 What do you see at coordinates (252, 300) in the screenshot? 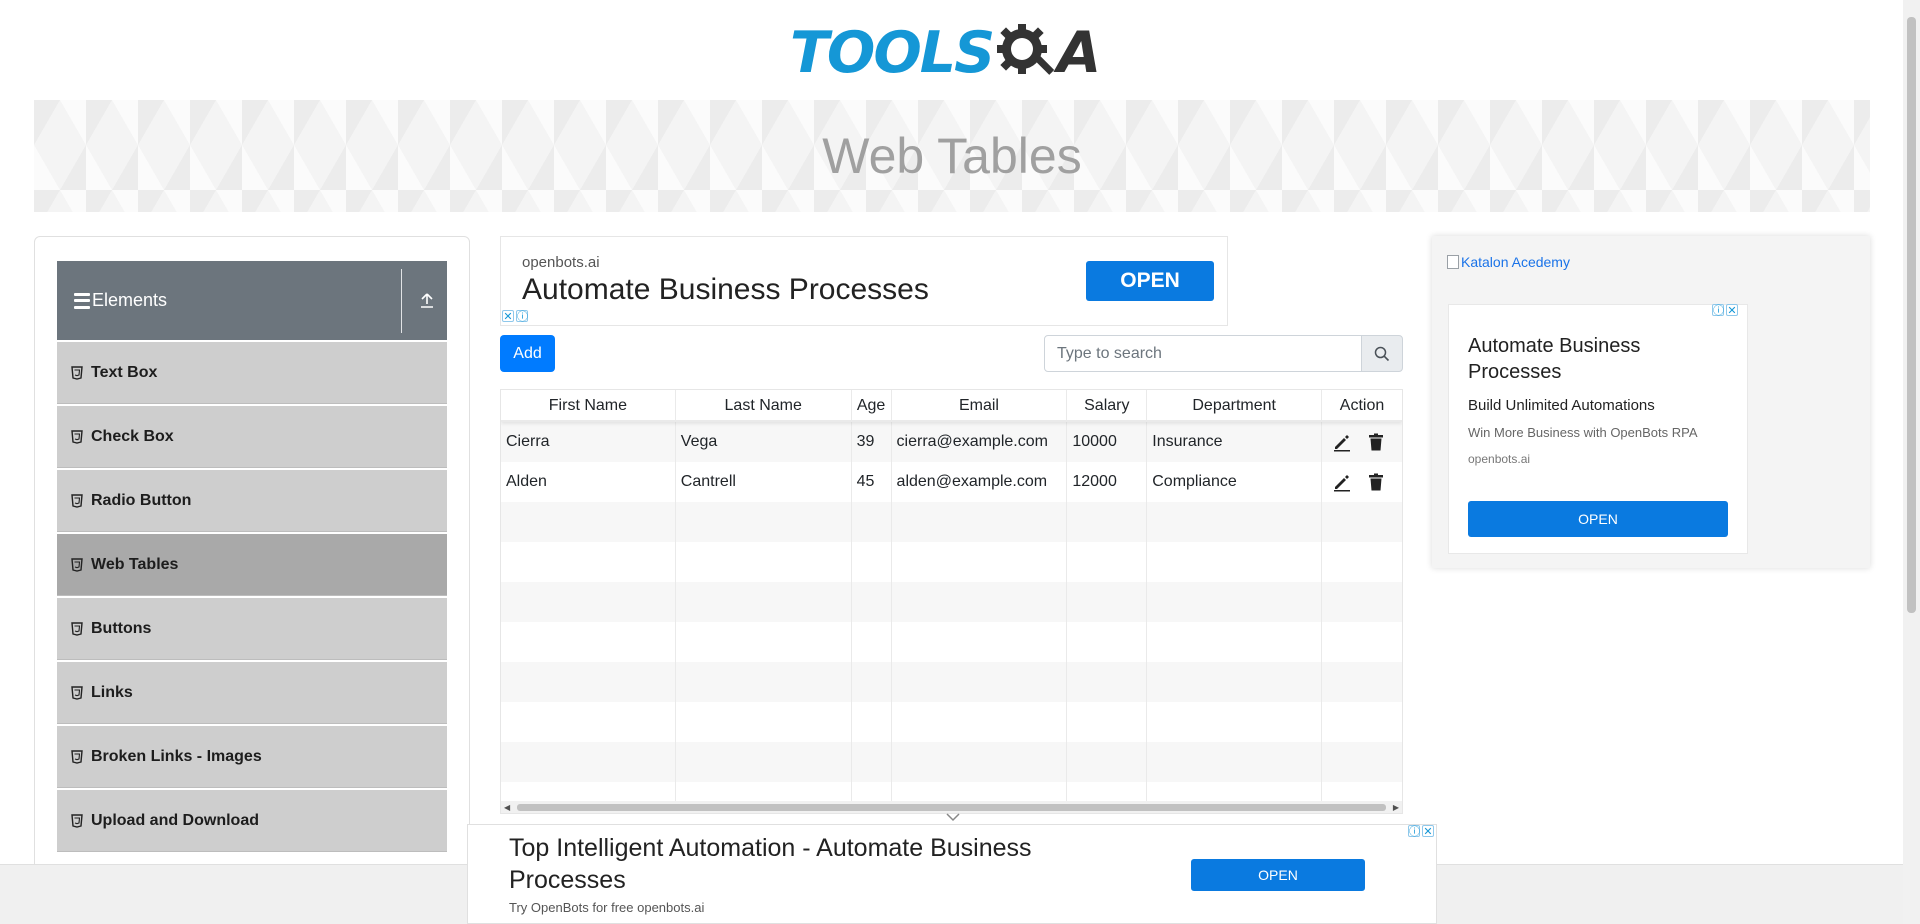
I see `group-header-elements: Elements` at bounding box center [252, 300].